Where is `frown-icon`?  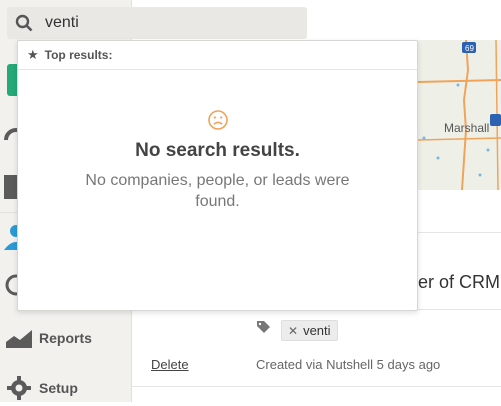
frown-icon is located at coordinates (218, 120).